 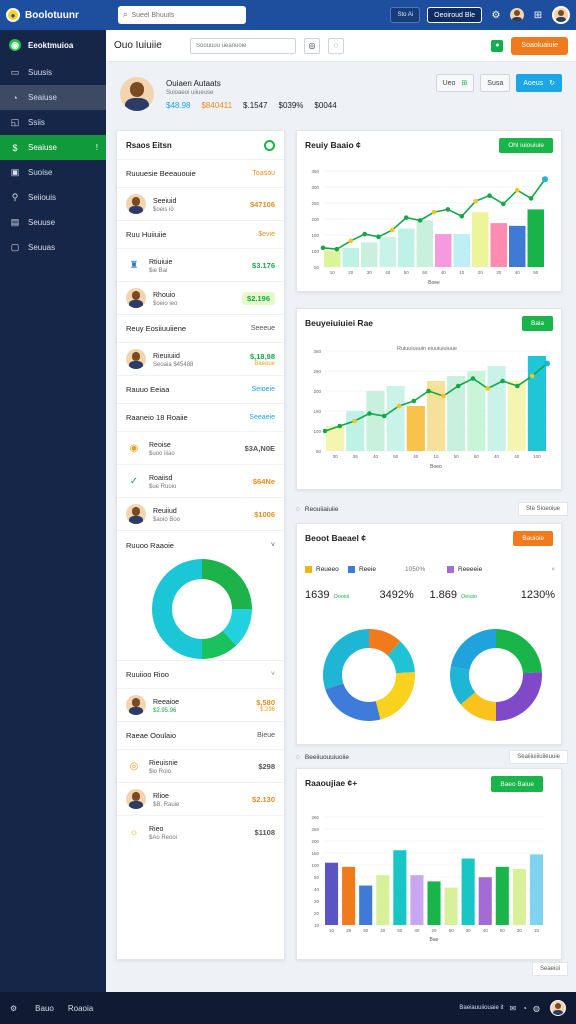 I want to click on options-button: ◌, so click(x=336, y=45).